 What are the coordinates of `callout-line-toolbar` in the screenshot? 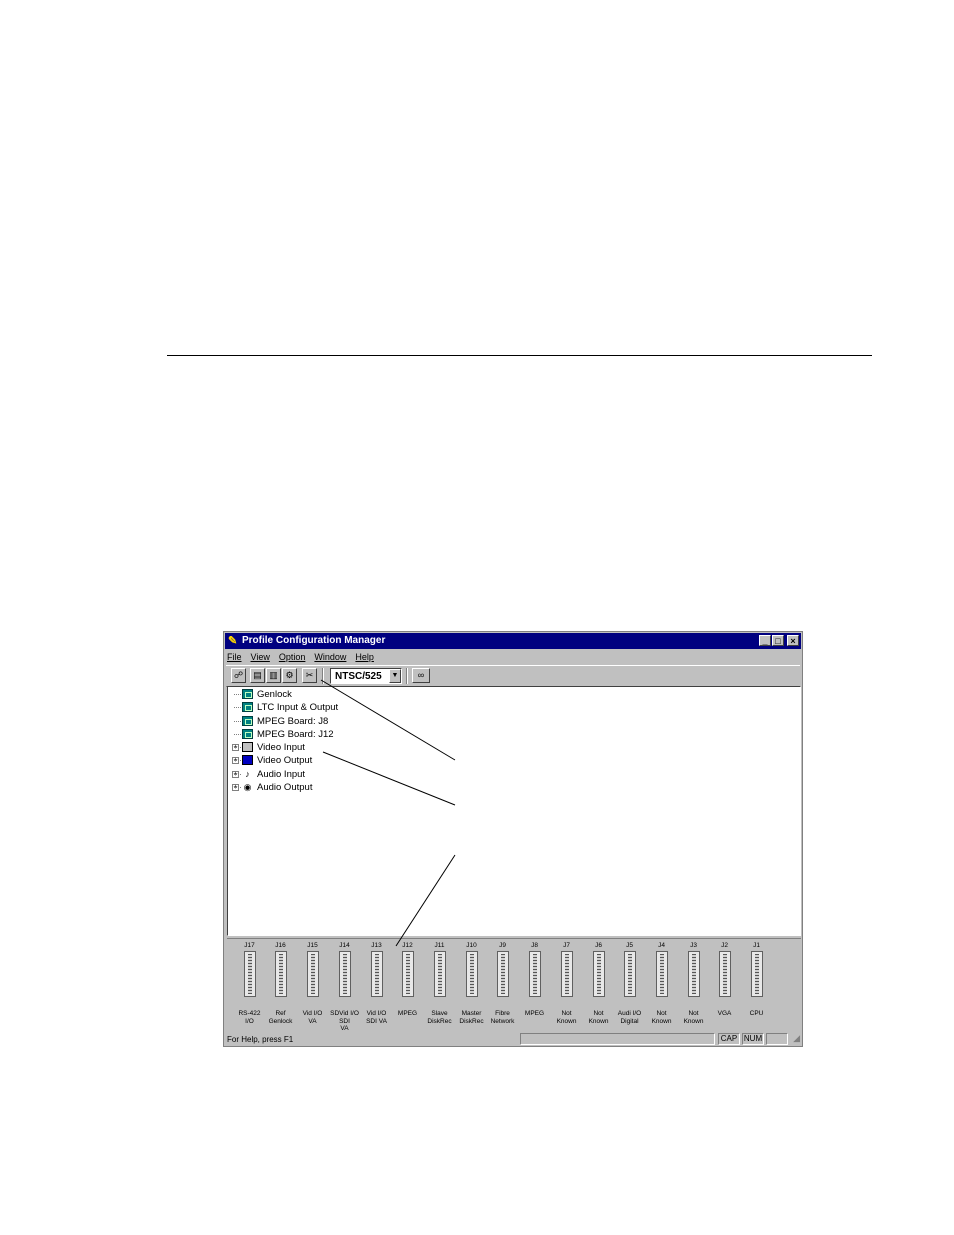 It's located at (388, 720).